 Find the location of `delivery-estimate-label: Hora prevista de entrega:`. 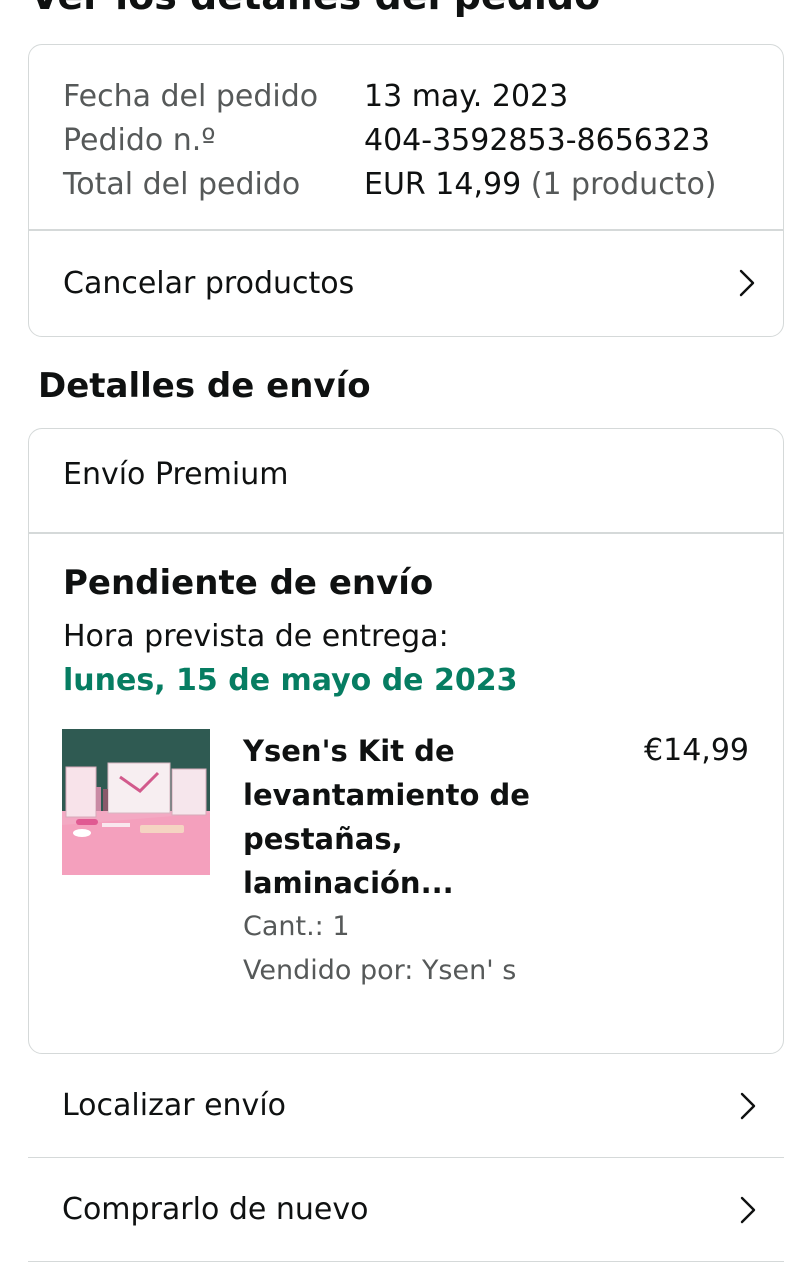

delivery-estimate-label: Hora prevista de entrega: is located at coordinates (256, 636).